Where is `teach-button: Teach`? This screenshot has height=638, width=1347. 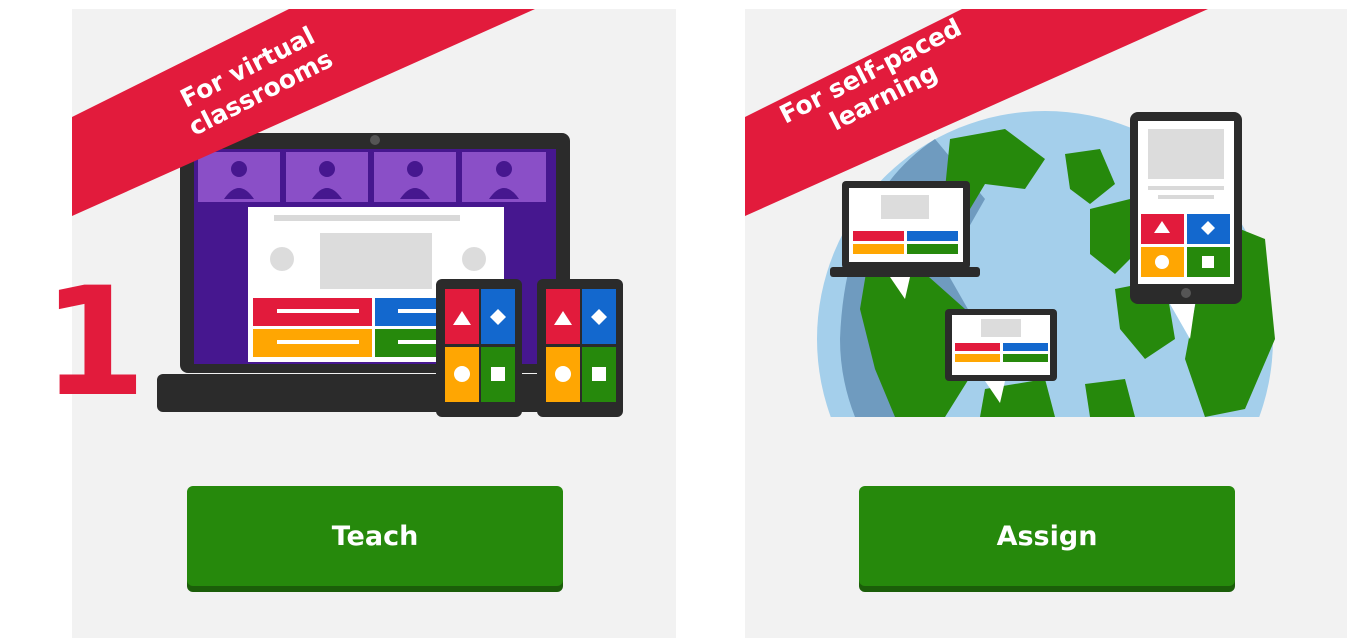
teach-button: Teach is located at coordinates (375, 536).